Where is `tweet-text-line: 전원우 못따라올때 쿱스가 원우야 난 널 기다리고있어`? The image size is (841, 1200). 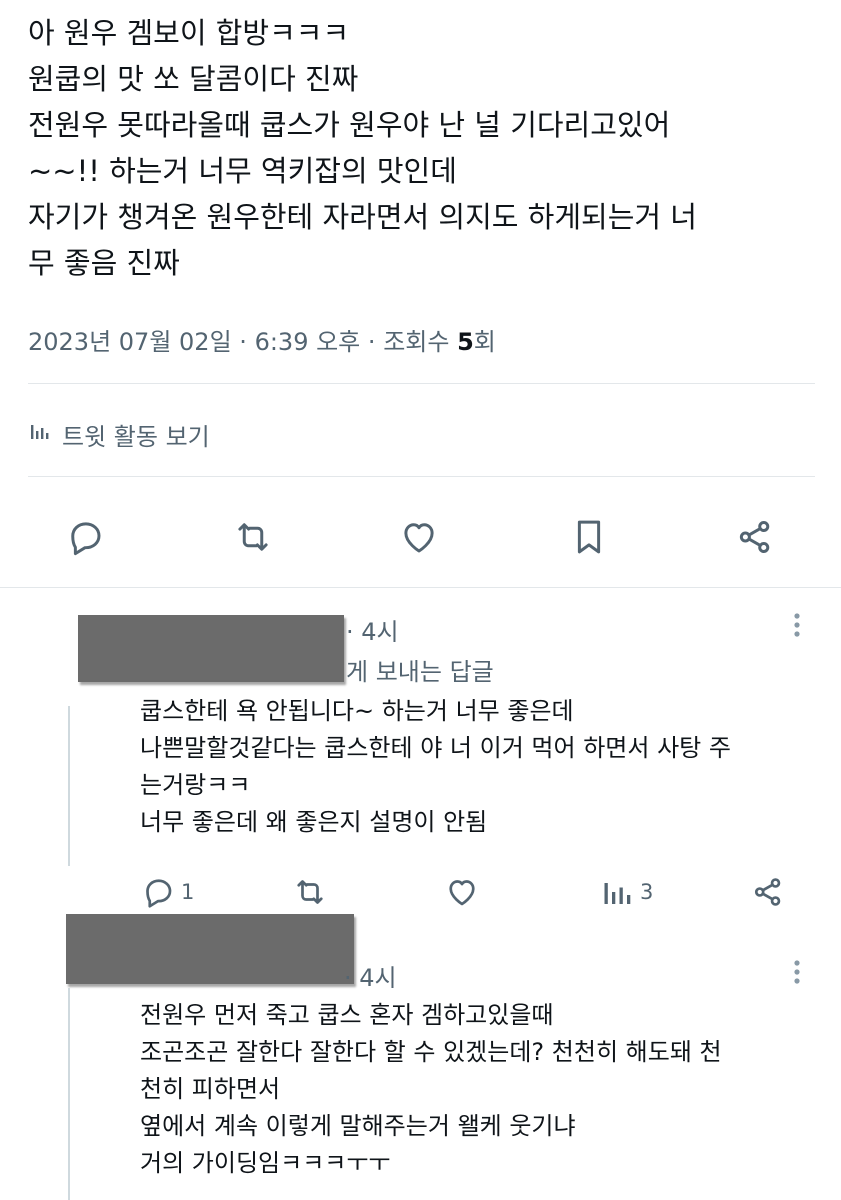
tweet-text-line: 전원우 못따라올때 쿱스가 원우야 난 널 기다리고있어 is located at coordinates (349, 125).